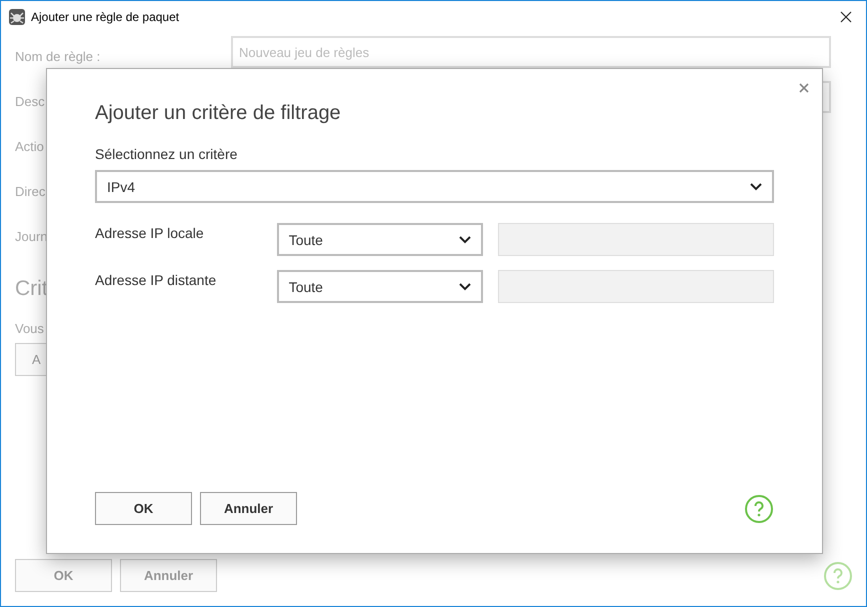 This screenshot has height=607, width=867. What do you see at coordinates (29, 329) in the screenshot?
I see `section-text: Vous` at bounding box center [29, 329].